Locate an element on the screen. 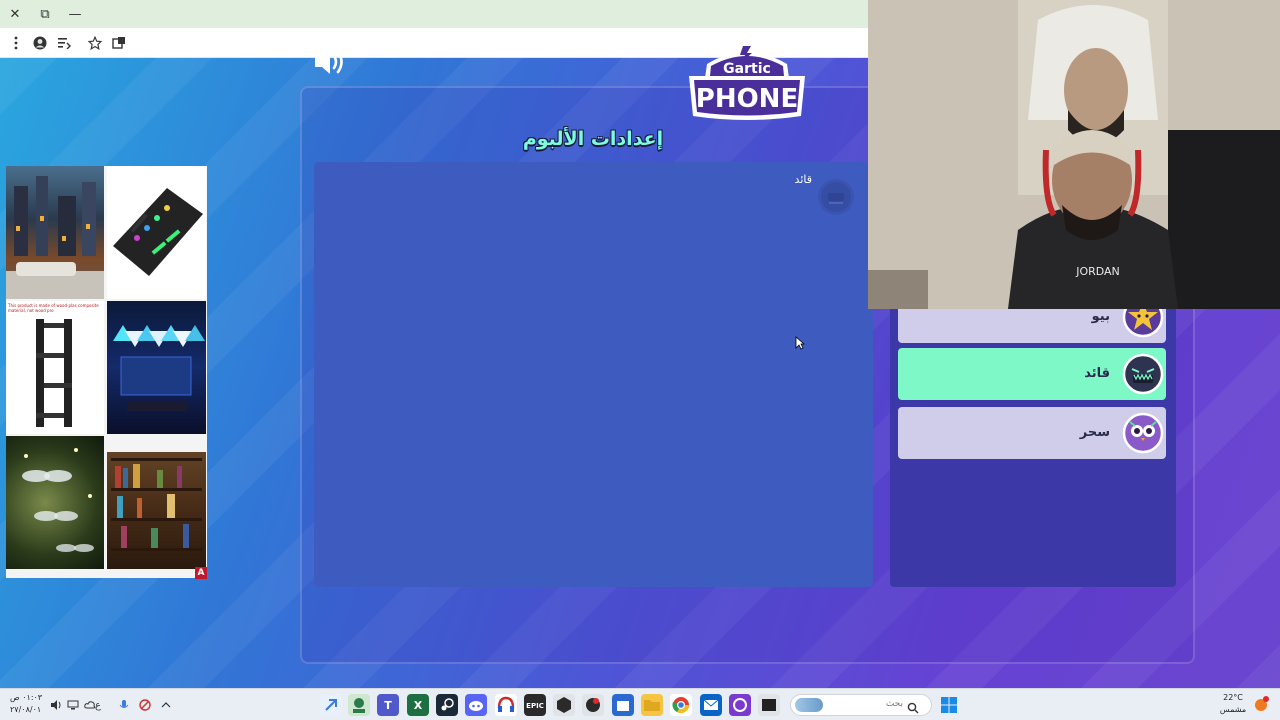  webcam-overlay: JORDAN is located at coordinates (1074, 154).